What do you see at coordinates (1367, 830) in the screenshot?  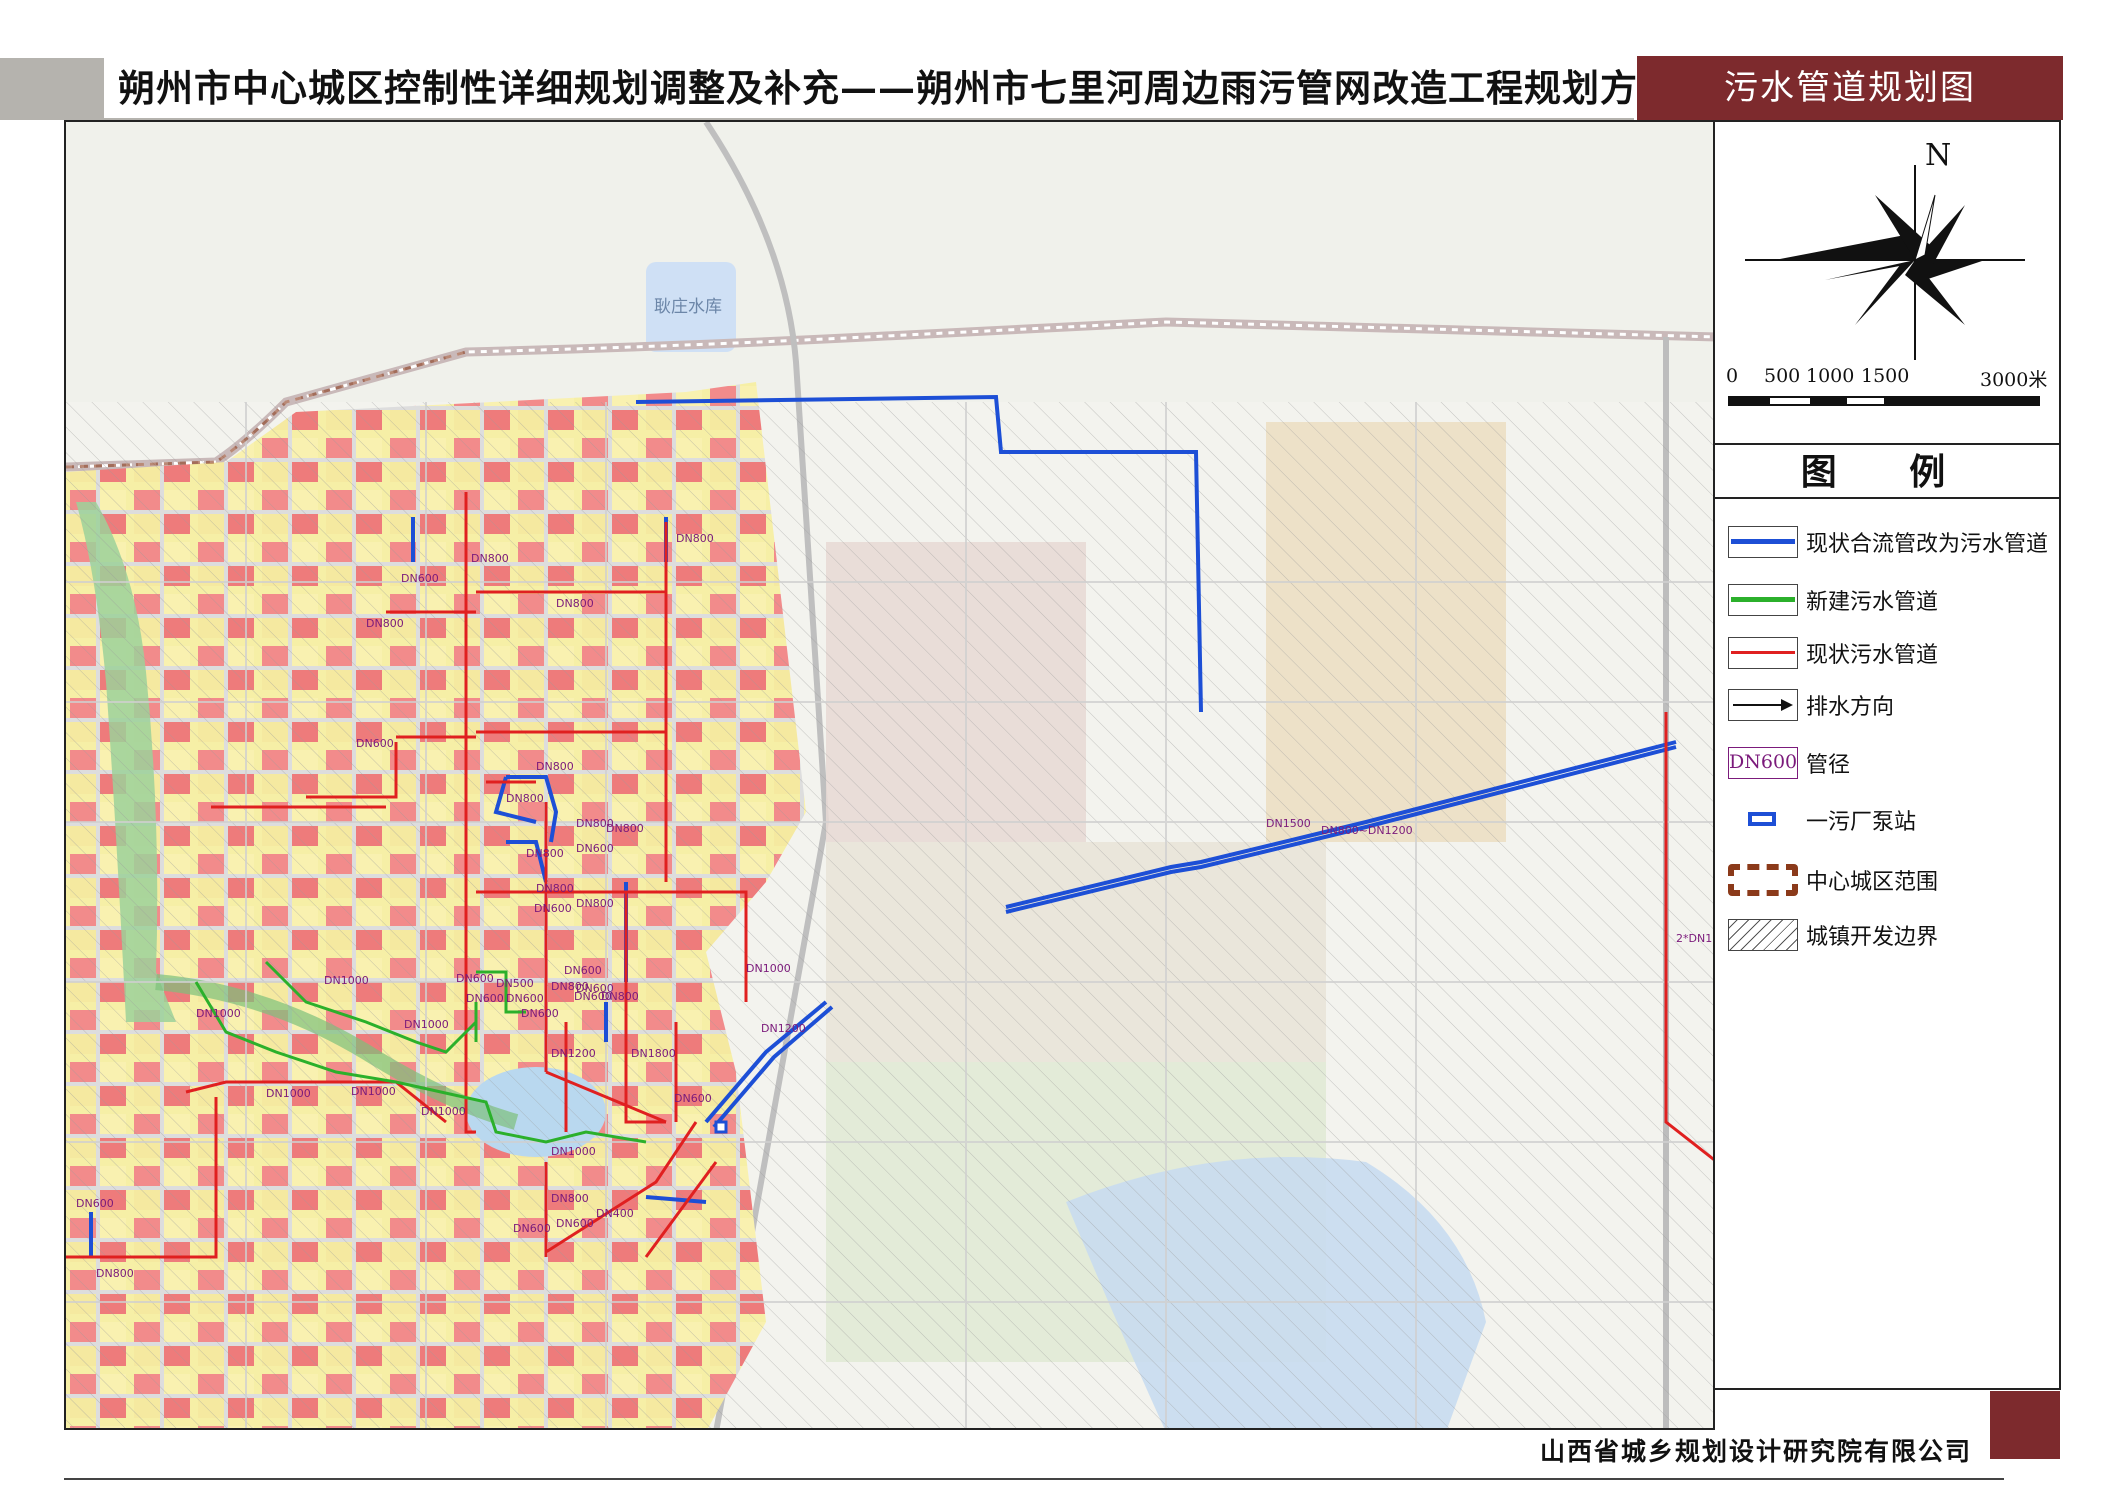 I see `pipe-label: DN800~DN1200` at bounding box center [1367, 830].